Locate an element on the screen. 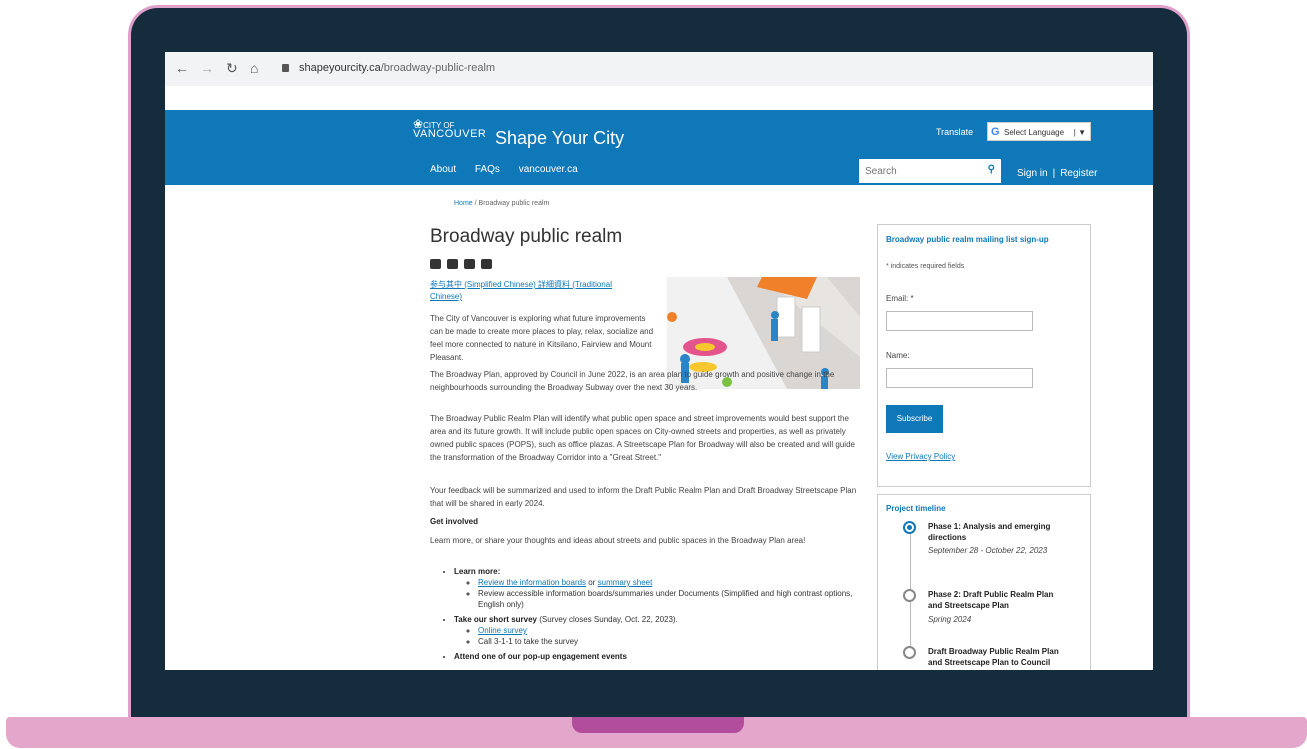 Image resolution: width=1307 pixels, height=749 pixels. timeline-date: September 28 - October 22, 2023 is located at coordinates (988, 550).